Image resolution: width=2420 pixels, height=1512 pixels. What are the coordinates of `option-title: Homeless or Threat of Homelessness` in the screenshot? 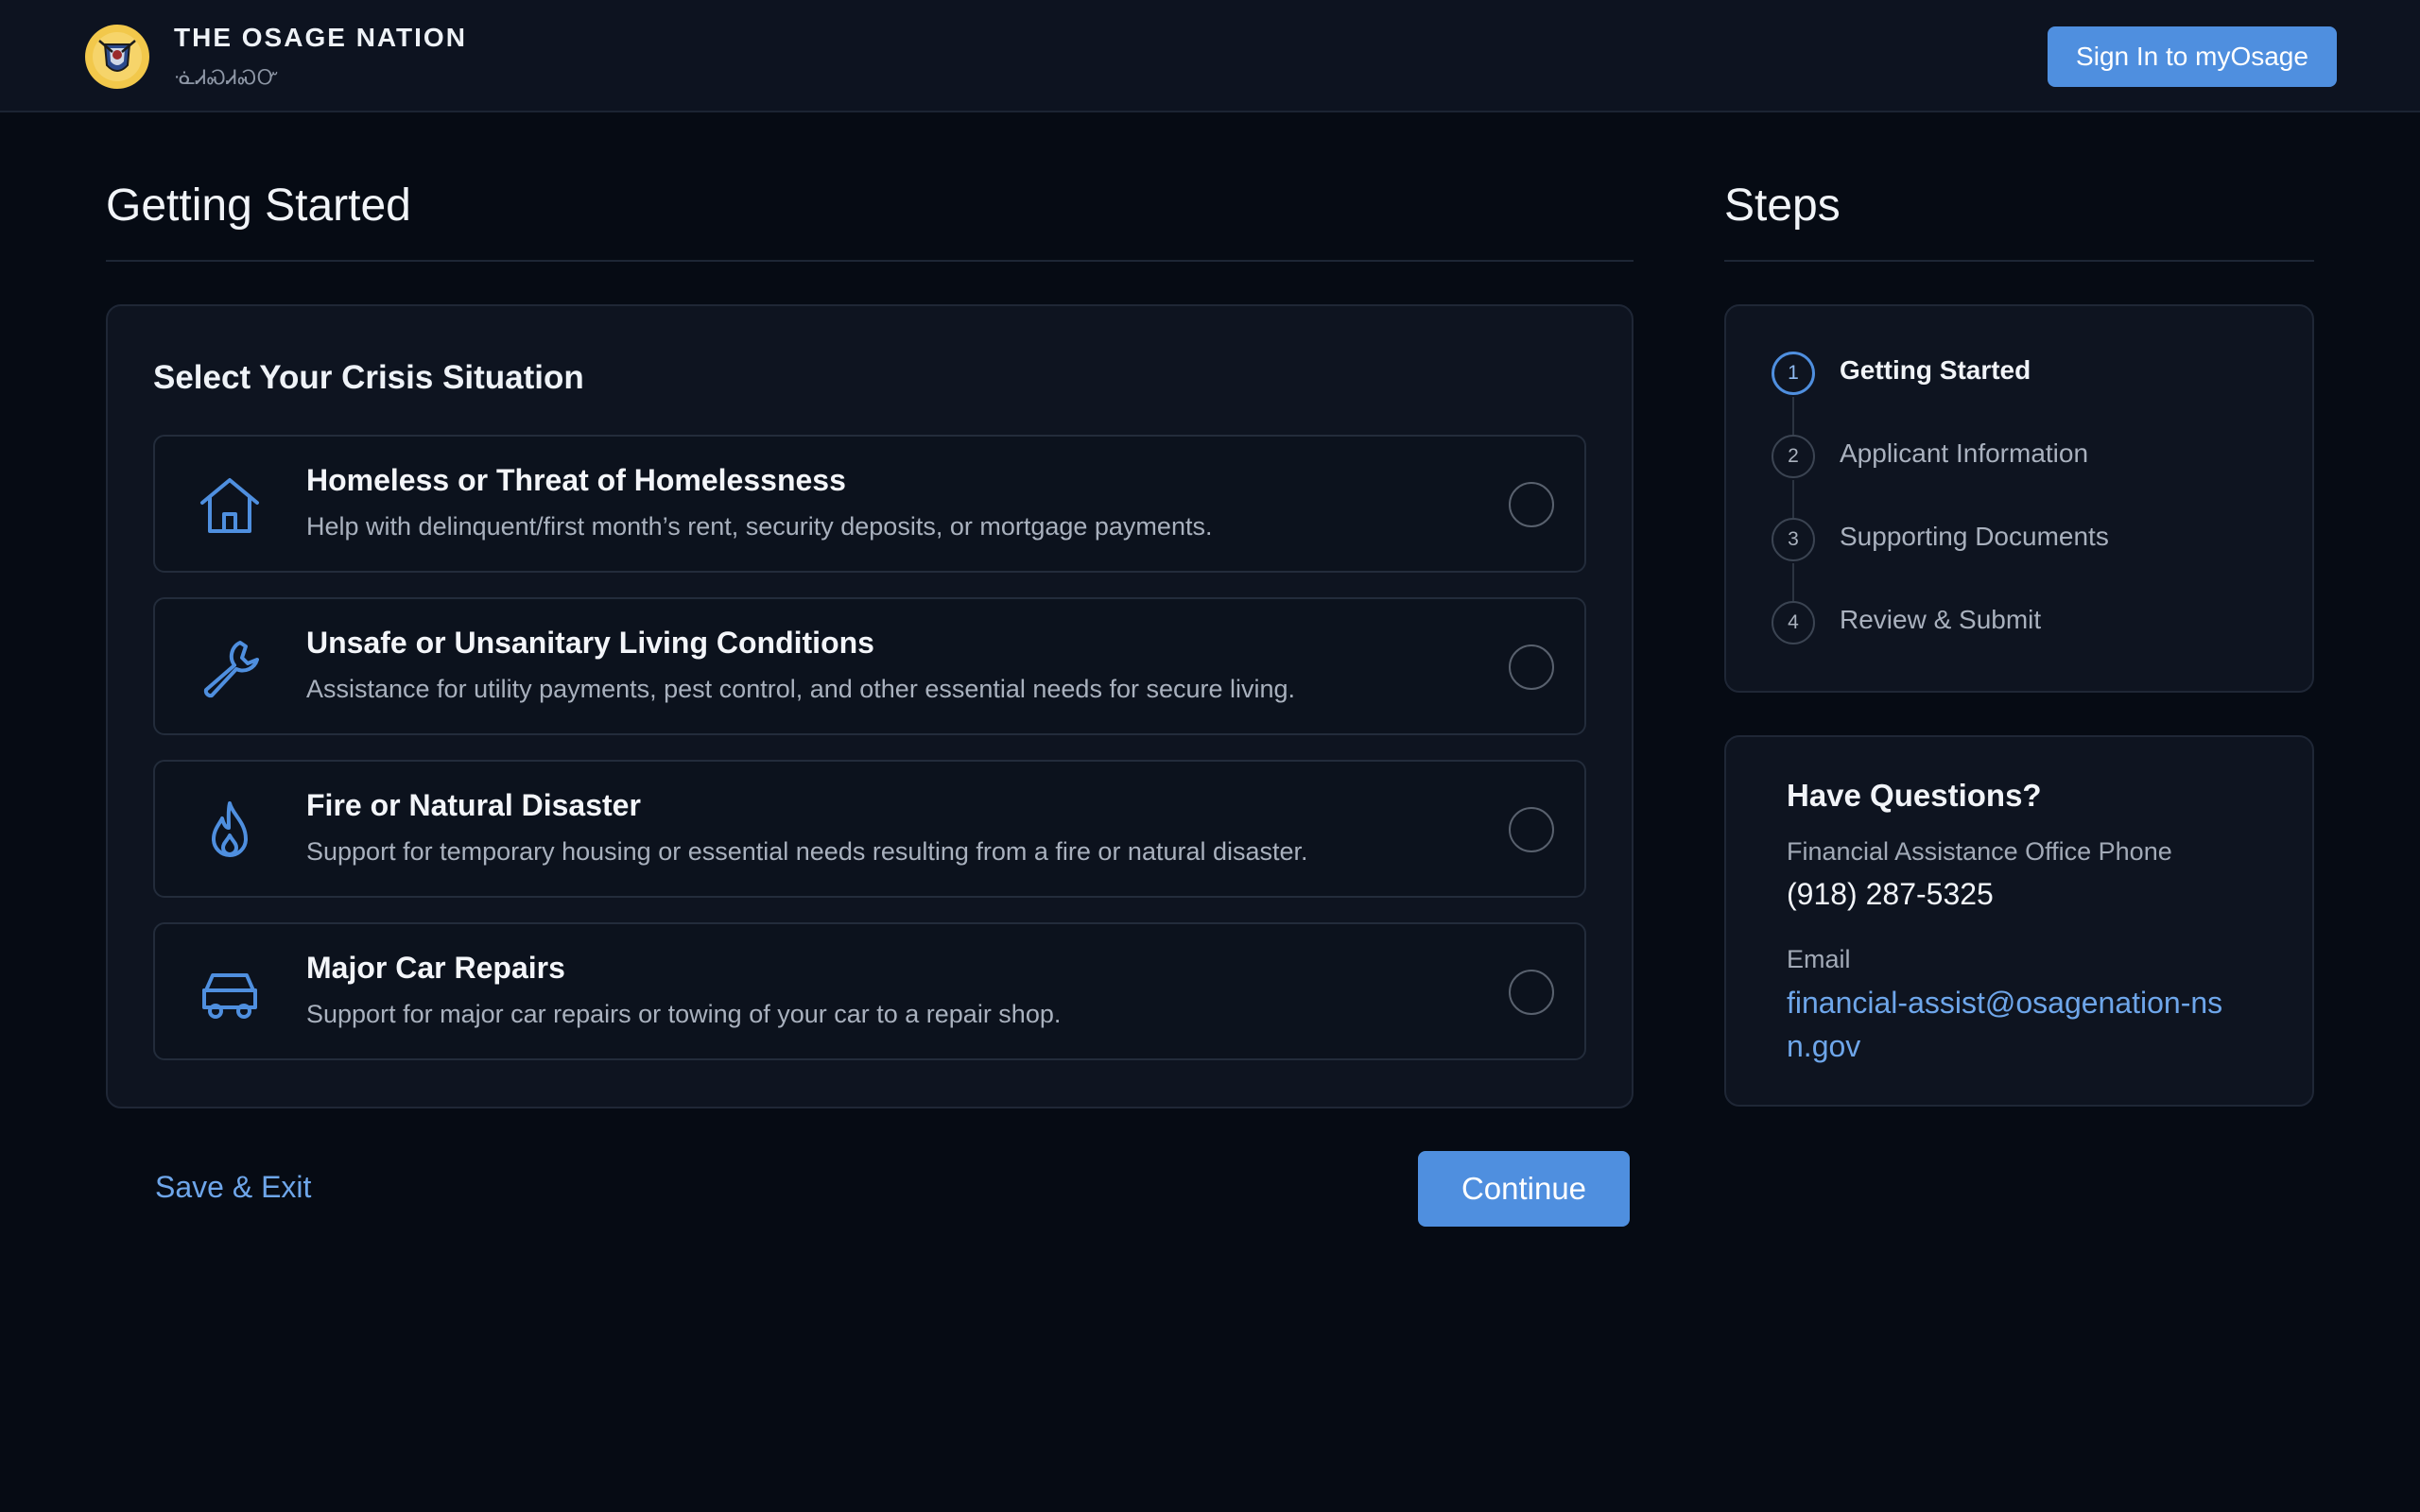 It's located at (576, 480).